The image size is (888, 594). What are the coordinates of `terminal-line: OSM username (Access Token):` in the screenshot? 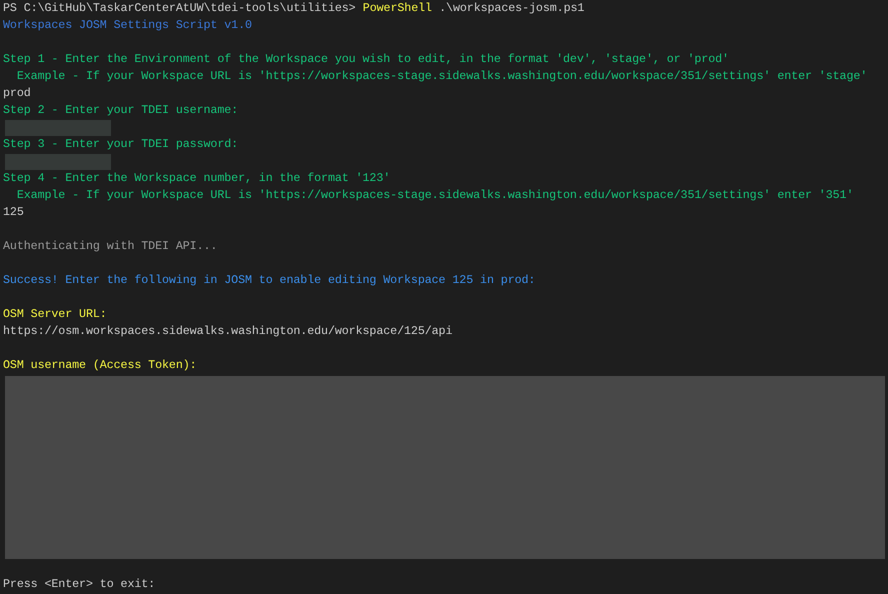 It's located at (100, 365).